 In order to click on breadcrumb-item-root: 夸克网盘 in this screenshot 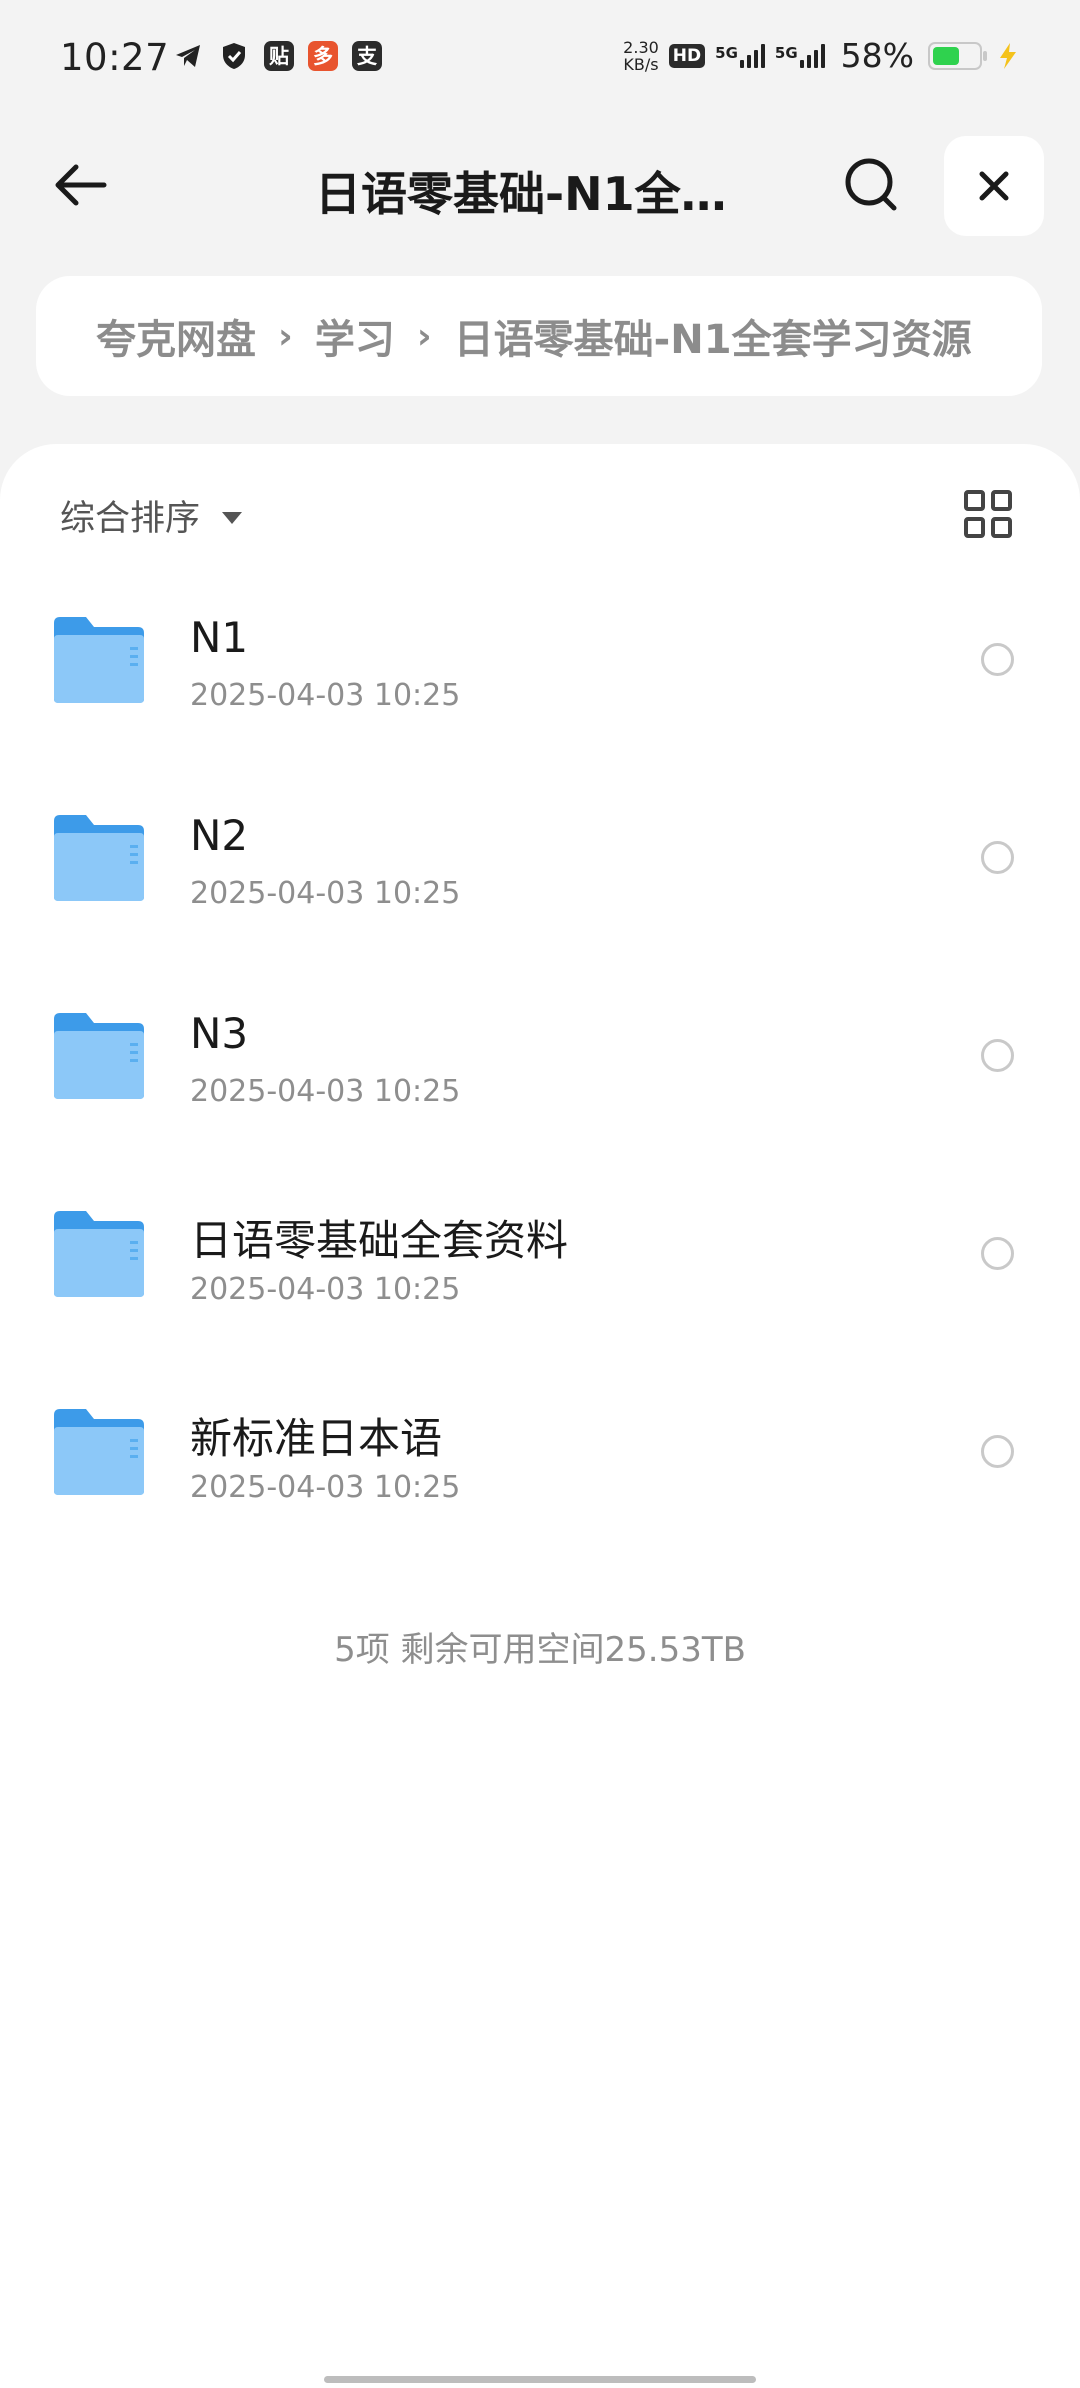, I will do `click(176, 336)`.